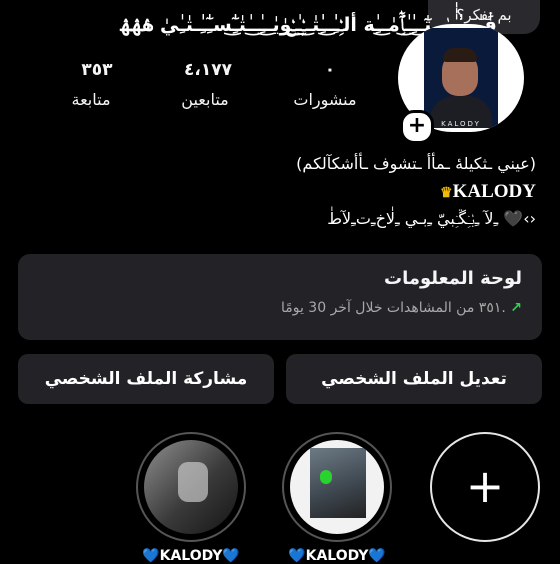  I want to click on following-count: ٣٥٣, so click(97, 70).